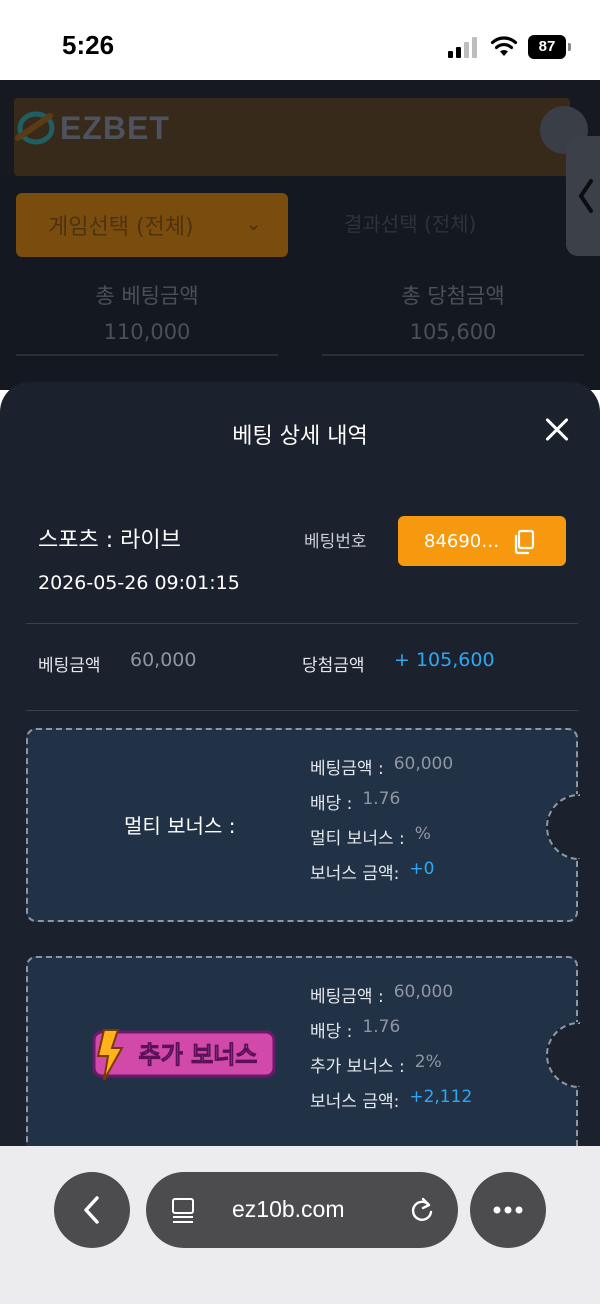 The height and width of the screenshot is (1304, 600). I want to click on total-win-value: 105,600, so click(453, 332).